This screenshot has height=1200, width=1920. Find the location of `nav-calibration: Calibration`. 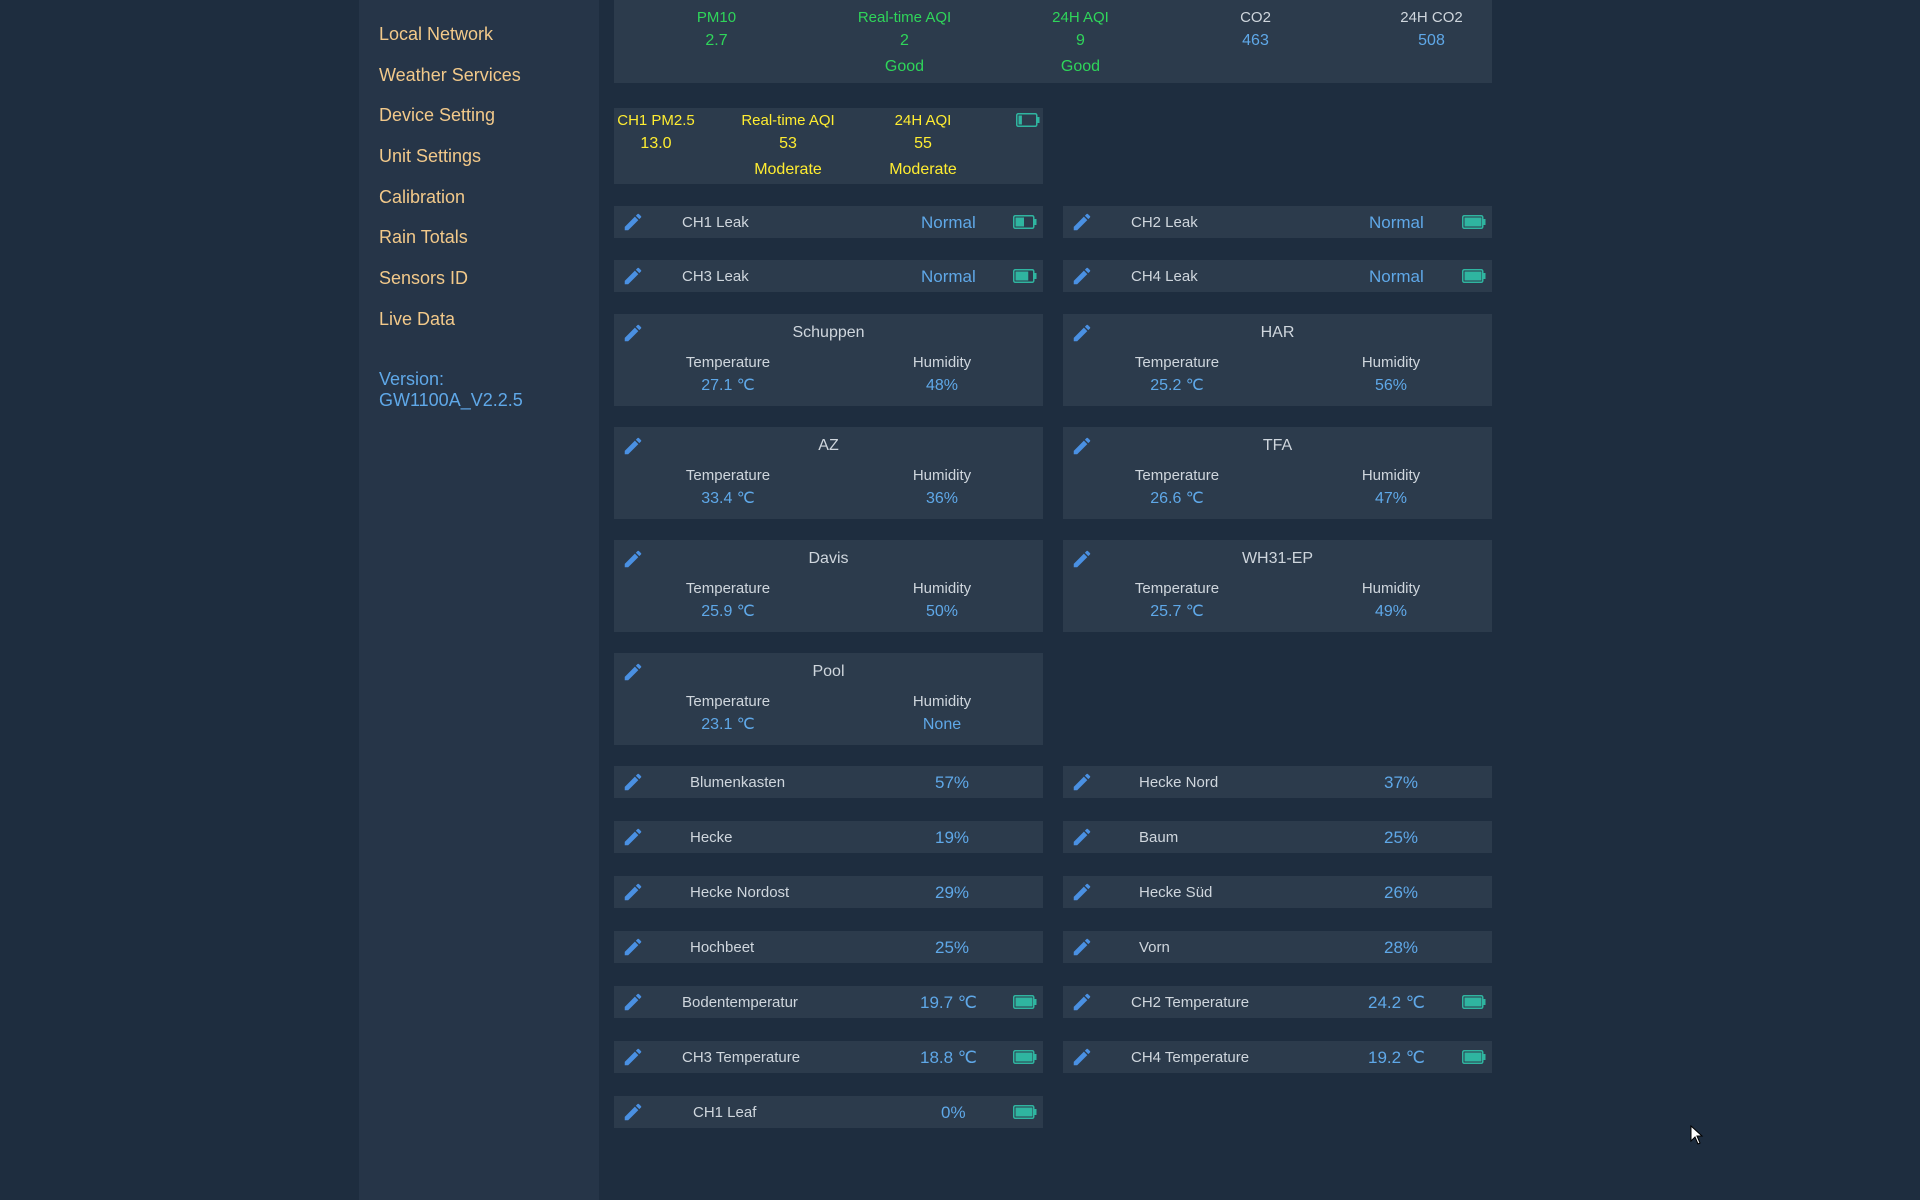

nav-calibration: Calibration is located at coordinates (422, 197).